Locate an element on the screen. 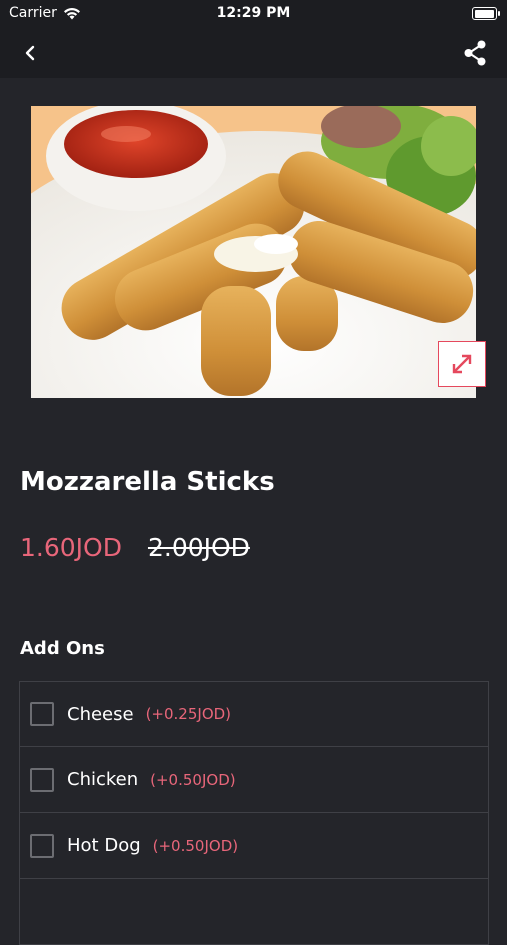 The height and width of the screenshot is (945, 507). share-icon is located at coordinates (475, 53).